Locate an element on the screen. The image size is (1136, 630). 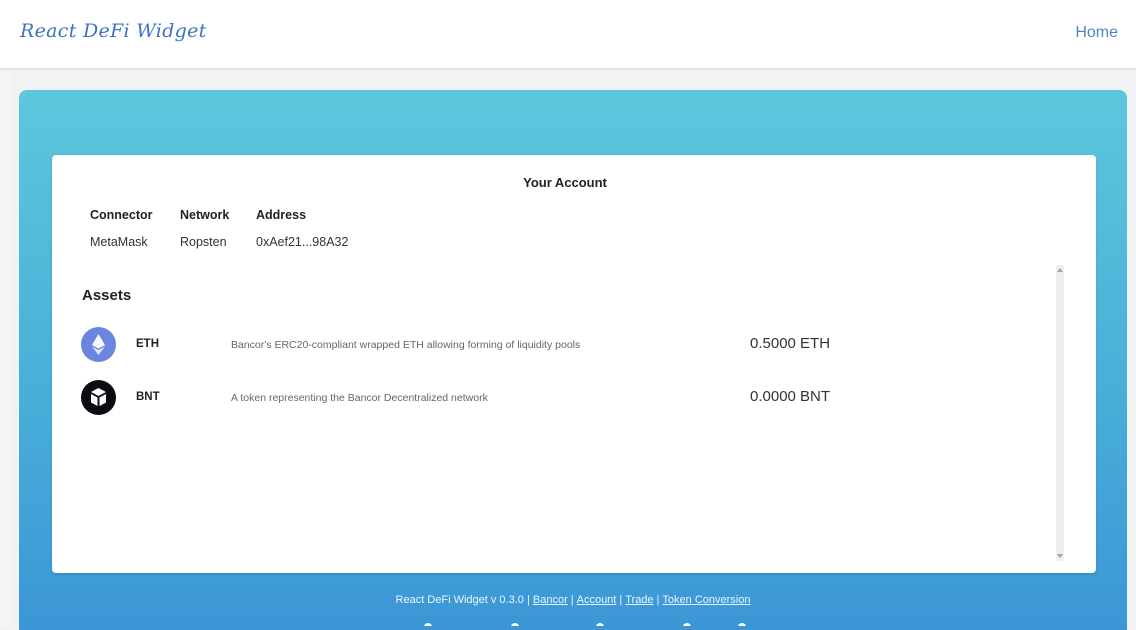
token-balance: 0.0000 BNT is located at coordinates (790, 396).